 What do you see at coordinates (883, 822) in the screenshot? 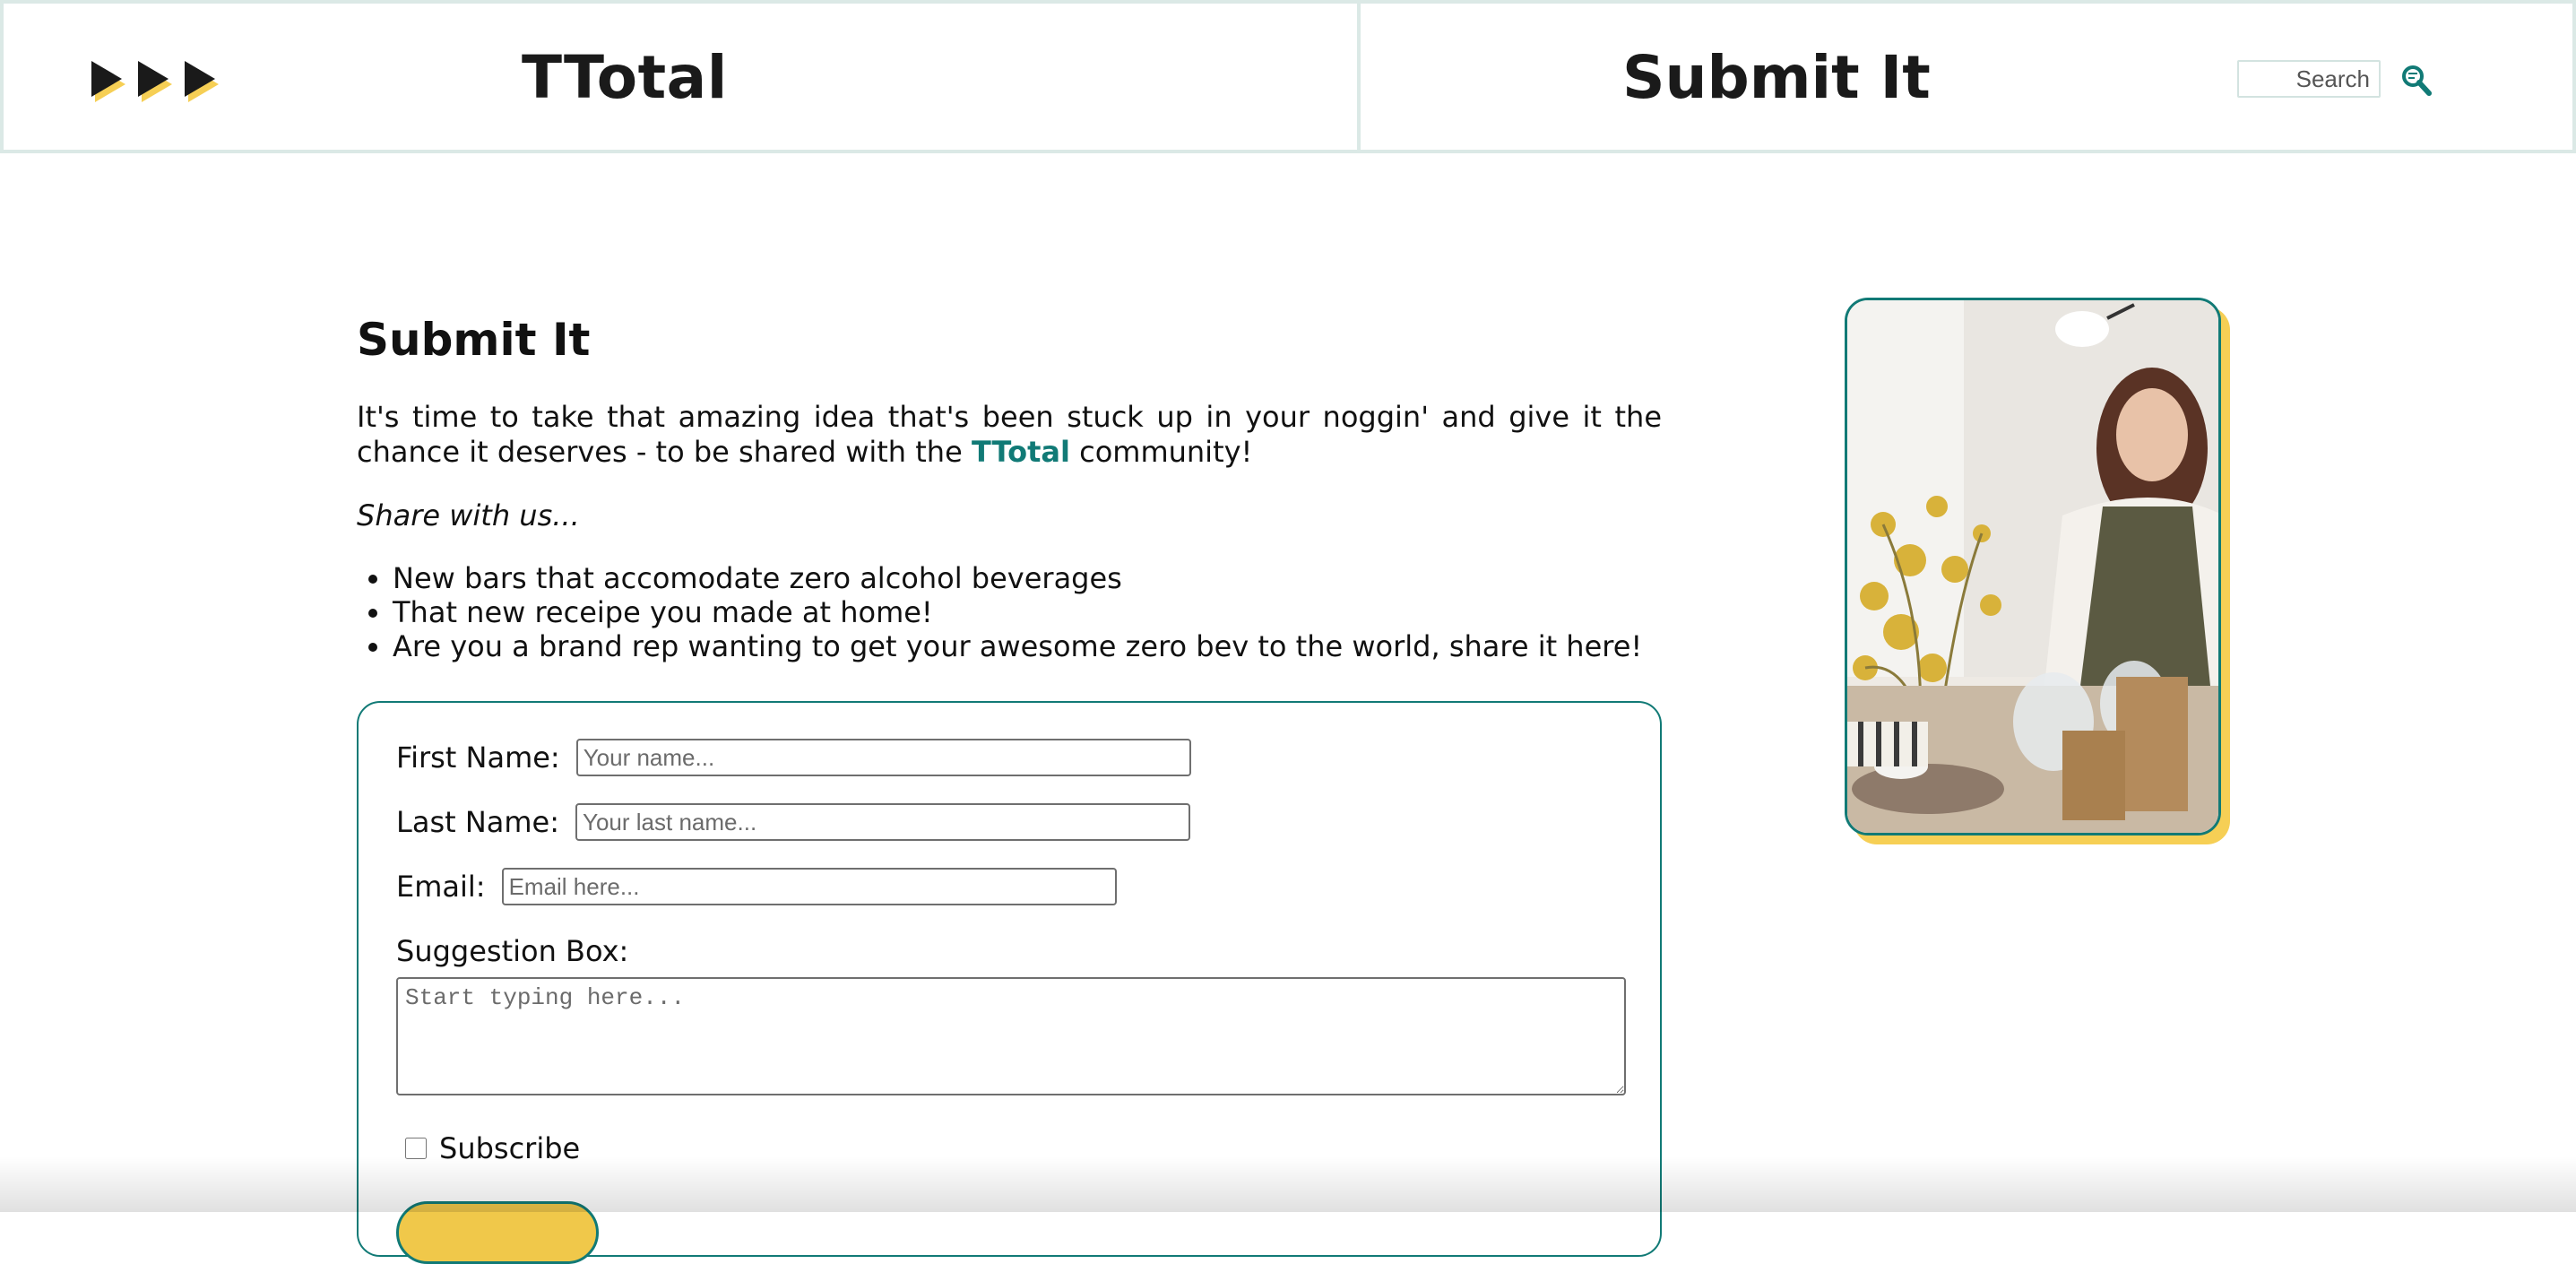
I see `last-name-field` at bounding box center [883, 822].